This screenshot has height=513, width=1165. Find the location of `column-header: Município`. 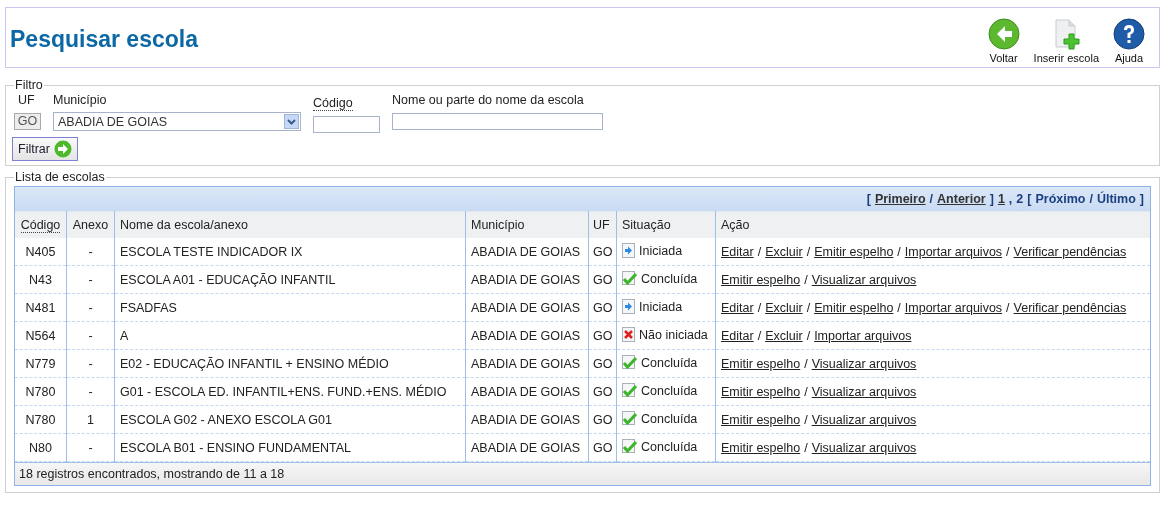

column-header: Município is located at coordinates (527, 224).